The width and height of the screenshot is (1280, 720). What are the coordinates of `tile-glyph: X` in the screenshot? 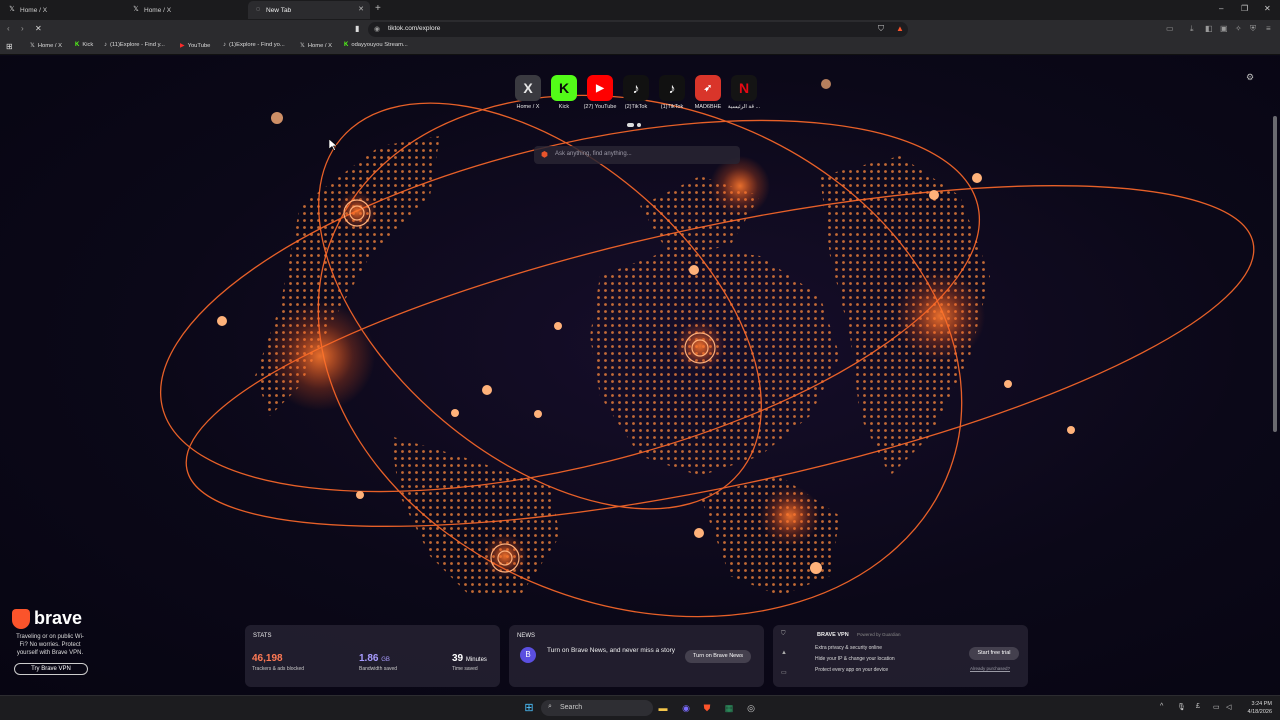 It's located at (528, 88).